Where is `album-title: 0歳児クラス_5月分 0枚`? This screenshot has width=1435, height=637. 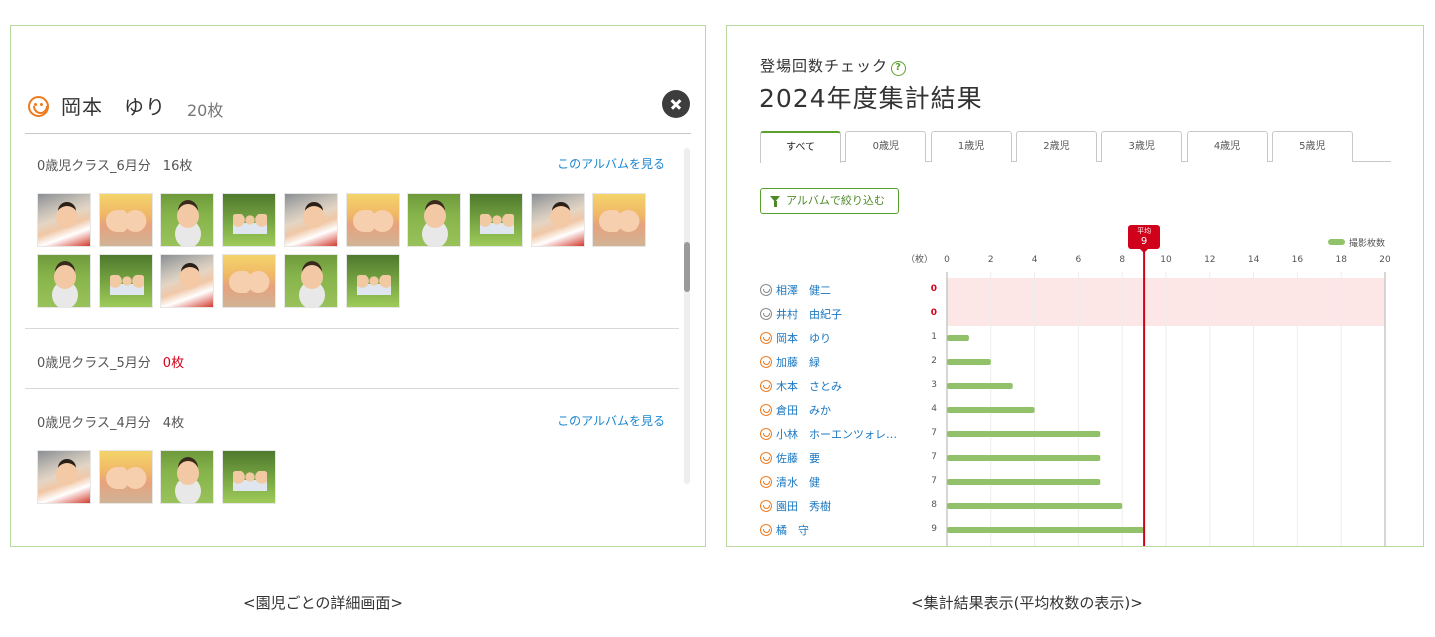 album-title: 0歳児クラス_5月分 0枚 is located at coordinates (110, 361).